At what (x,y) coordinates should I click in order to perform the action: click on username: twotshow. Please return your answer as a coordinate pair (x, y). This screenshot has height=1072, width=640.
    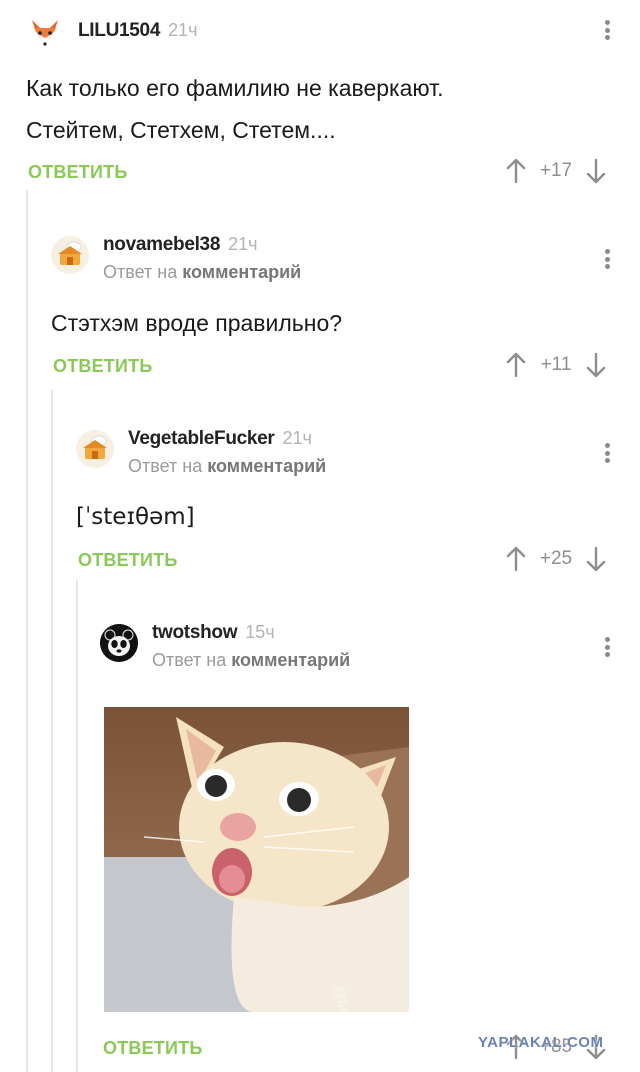
    Looking at the image, I should click on (195, 633).